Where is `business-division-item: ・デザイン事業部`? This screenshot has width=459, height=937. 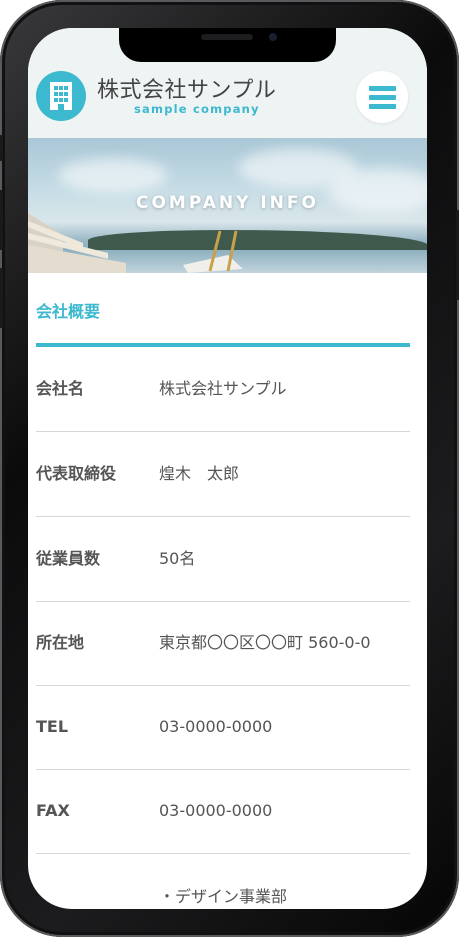
business-division-item: ・デザイン事業部 is located at coordinates (223, 896).